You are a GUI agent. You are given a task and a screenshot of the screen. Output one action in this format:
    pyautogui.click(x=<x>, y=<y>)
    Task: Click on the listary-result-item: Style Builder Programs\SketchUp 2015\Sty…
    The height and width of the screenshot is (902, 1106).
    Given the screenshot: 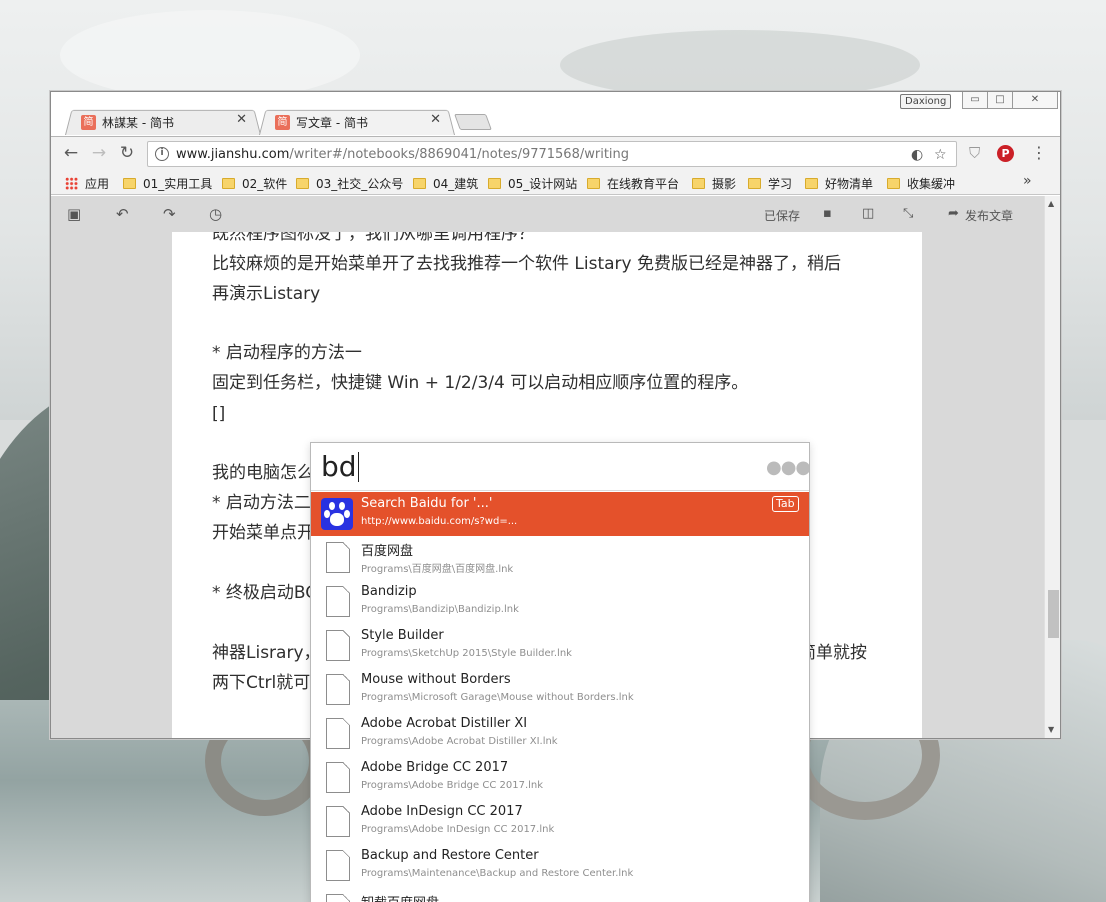 What is the action you would take?
    pyautogui.click(x=560, y=646)
    